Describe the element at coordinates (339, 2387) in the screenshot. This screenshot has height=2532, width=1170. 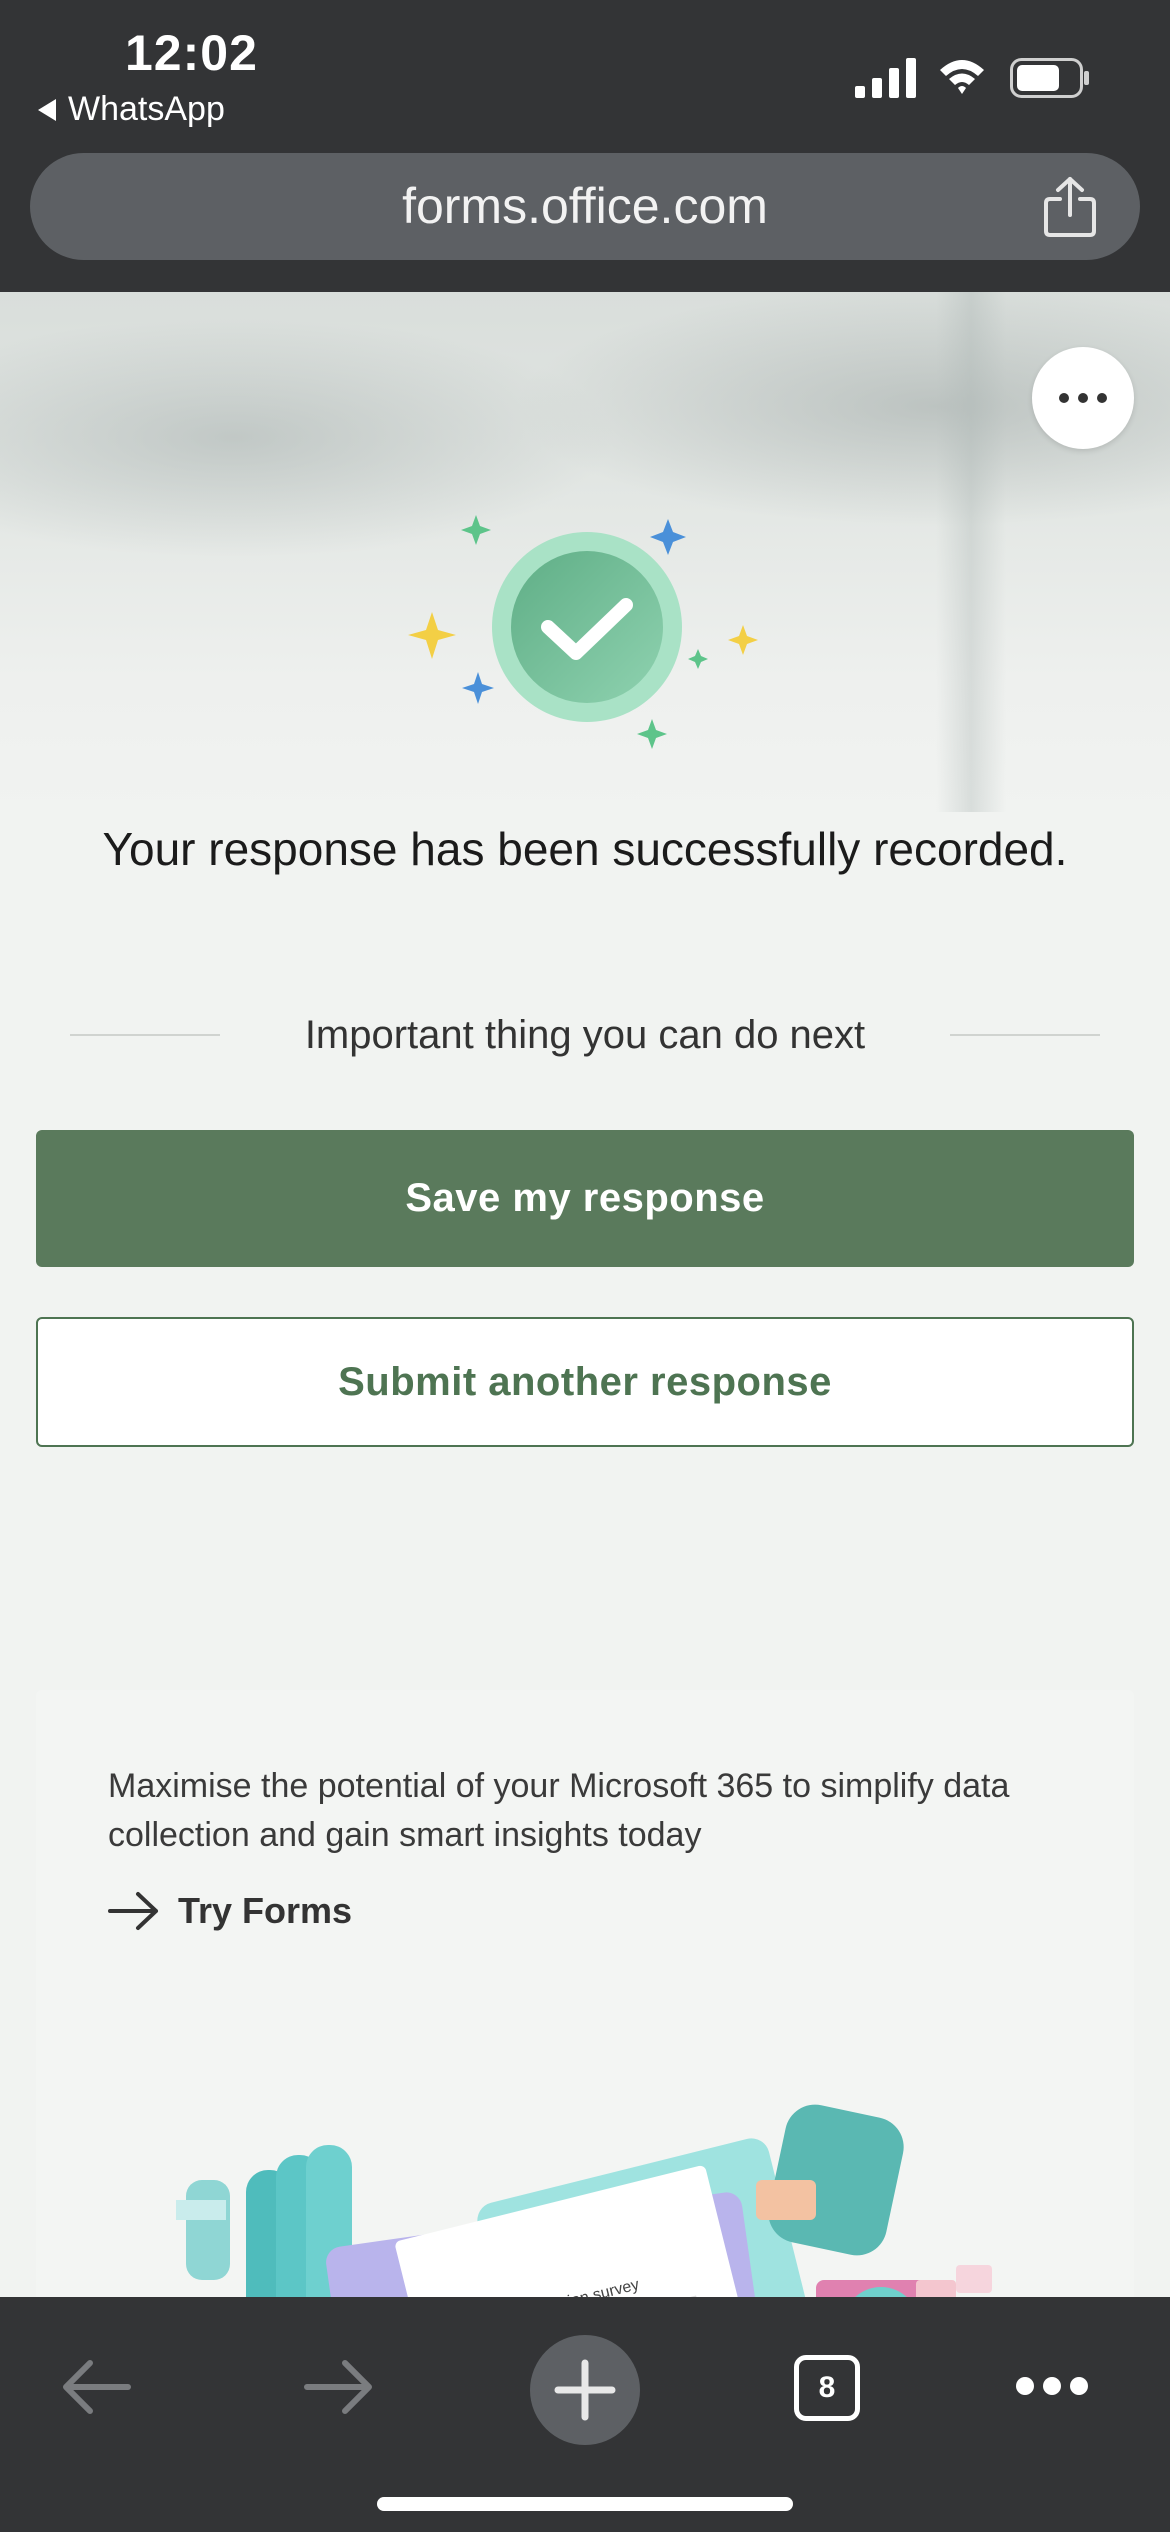
I see `forward-arrow-icon` at that location.